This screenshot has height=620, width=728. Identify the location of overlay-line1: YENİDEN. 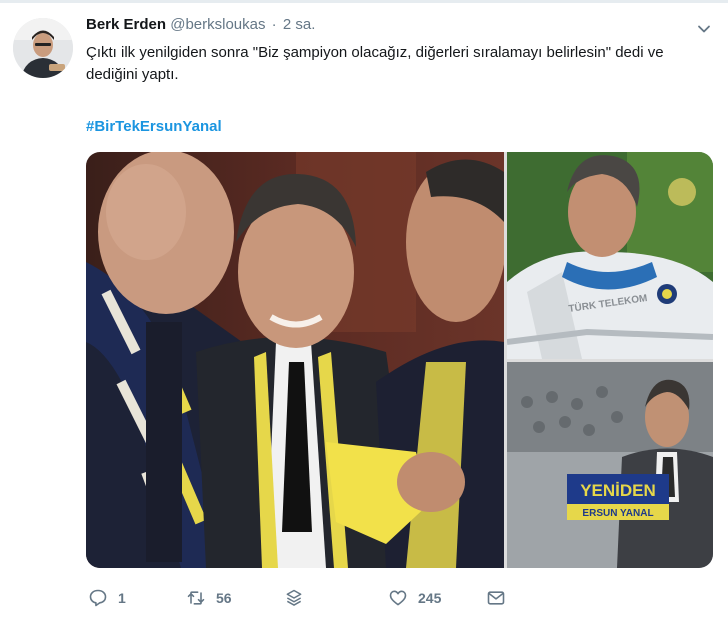
(618, 490).